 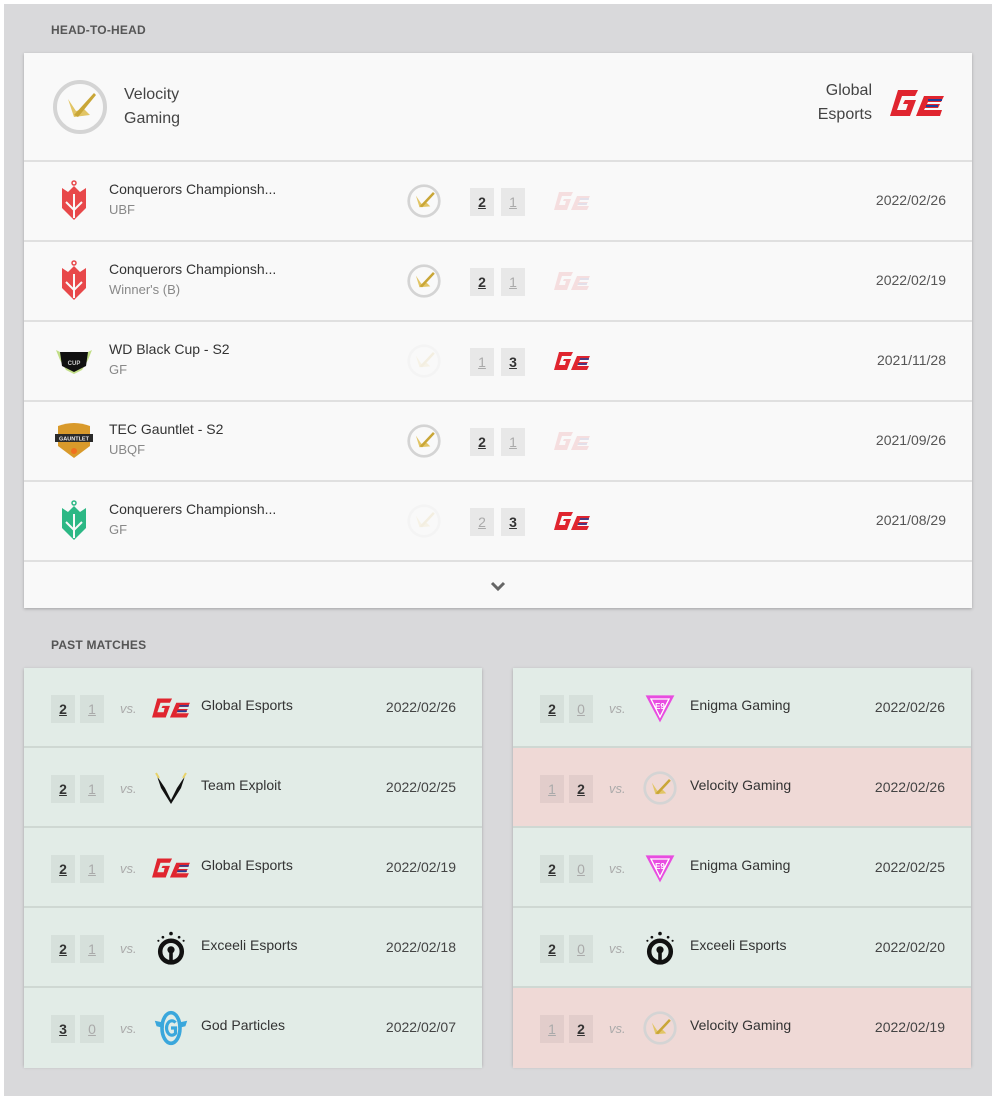 I want to click on match-date: 2022/02/20, so click(x=909, y=947).